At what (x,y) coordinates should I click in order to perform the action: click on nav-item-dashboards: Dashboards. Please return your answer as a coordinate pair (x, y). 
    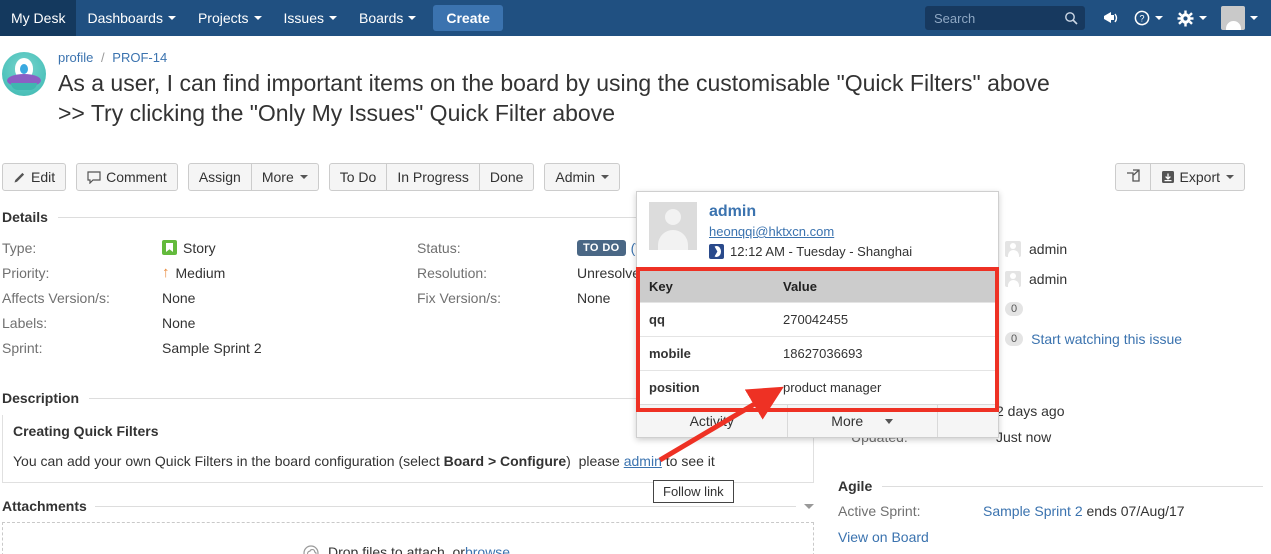
    Looking at the image, I should click on (131, 18).